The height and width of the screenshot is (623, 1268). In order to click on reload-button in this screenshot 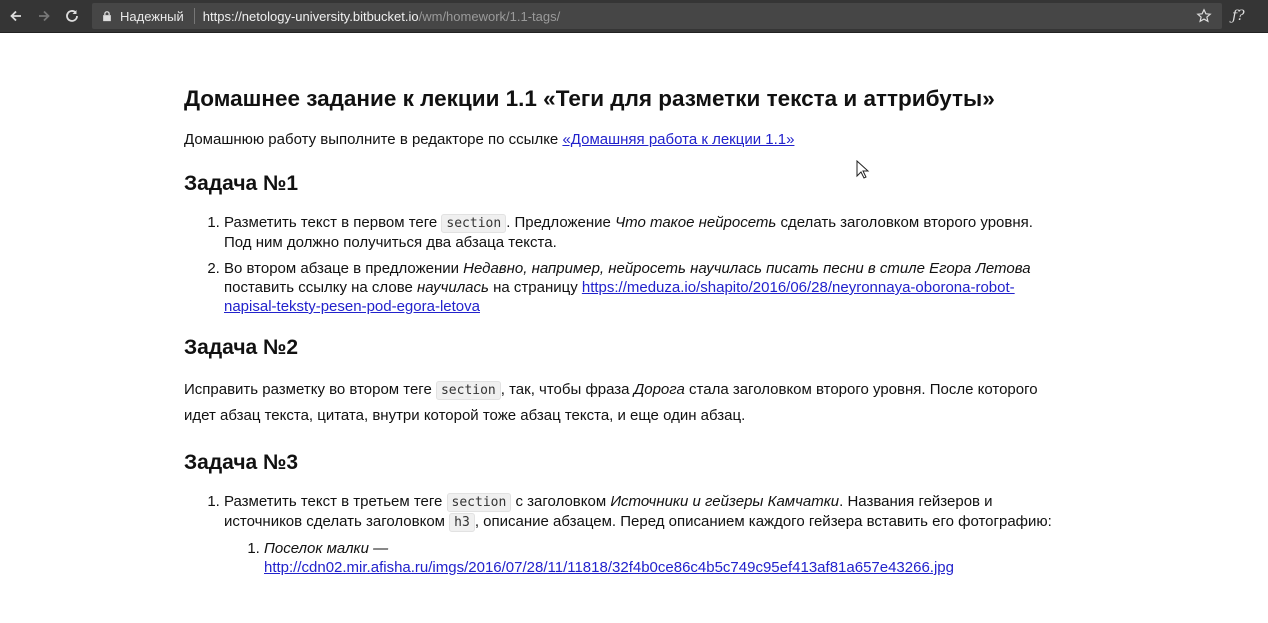, I will do `click(72, 16)`.